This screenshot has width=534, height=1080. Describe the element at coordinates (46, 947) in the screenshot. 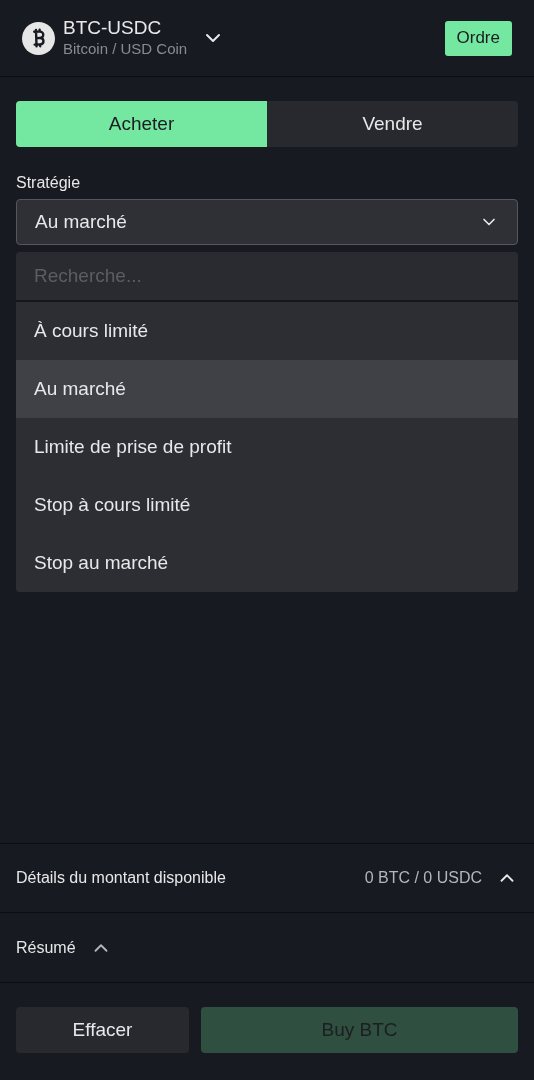

I see `summary-label: Résumé` at that location.